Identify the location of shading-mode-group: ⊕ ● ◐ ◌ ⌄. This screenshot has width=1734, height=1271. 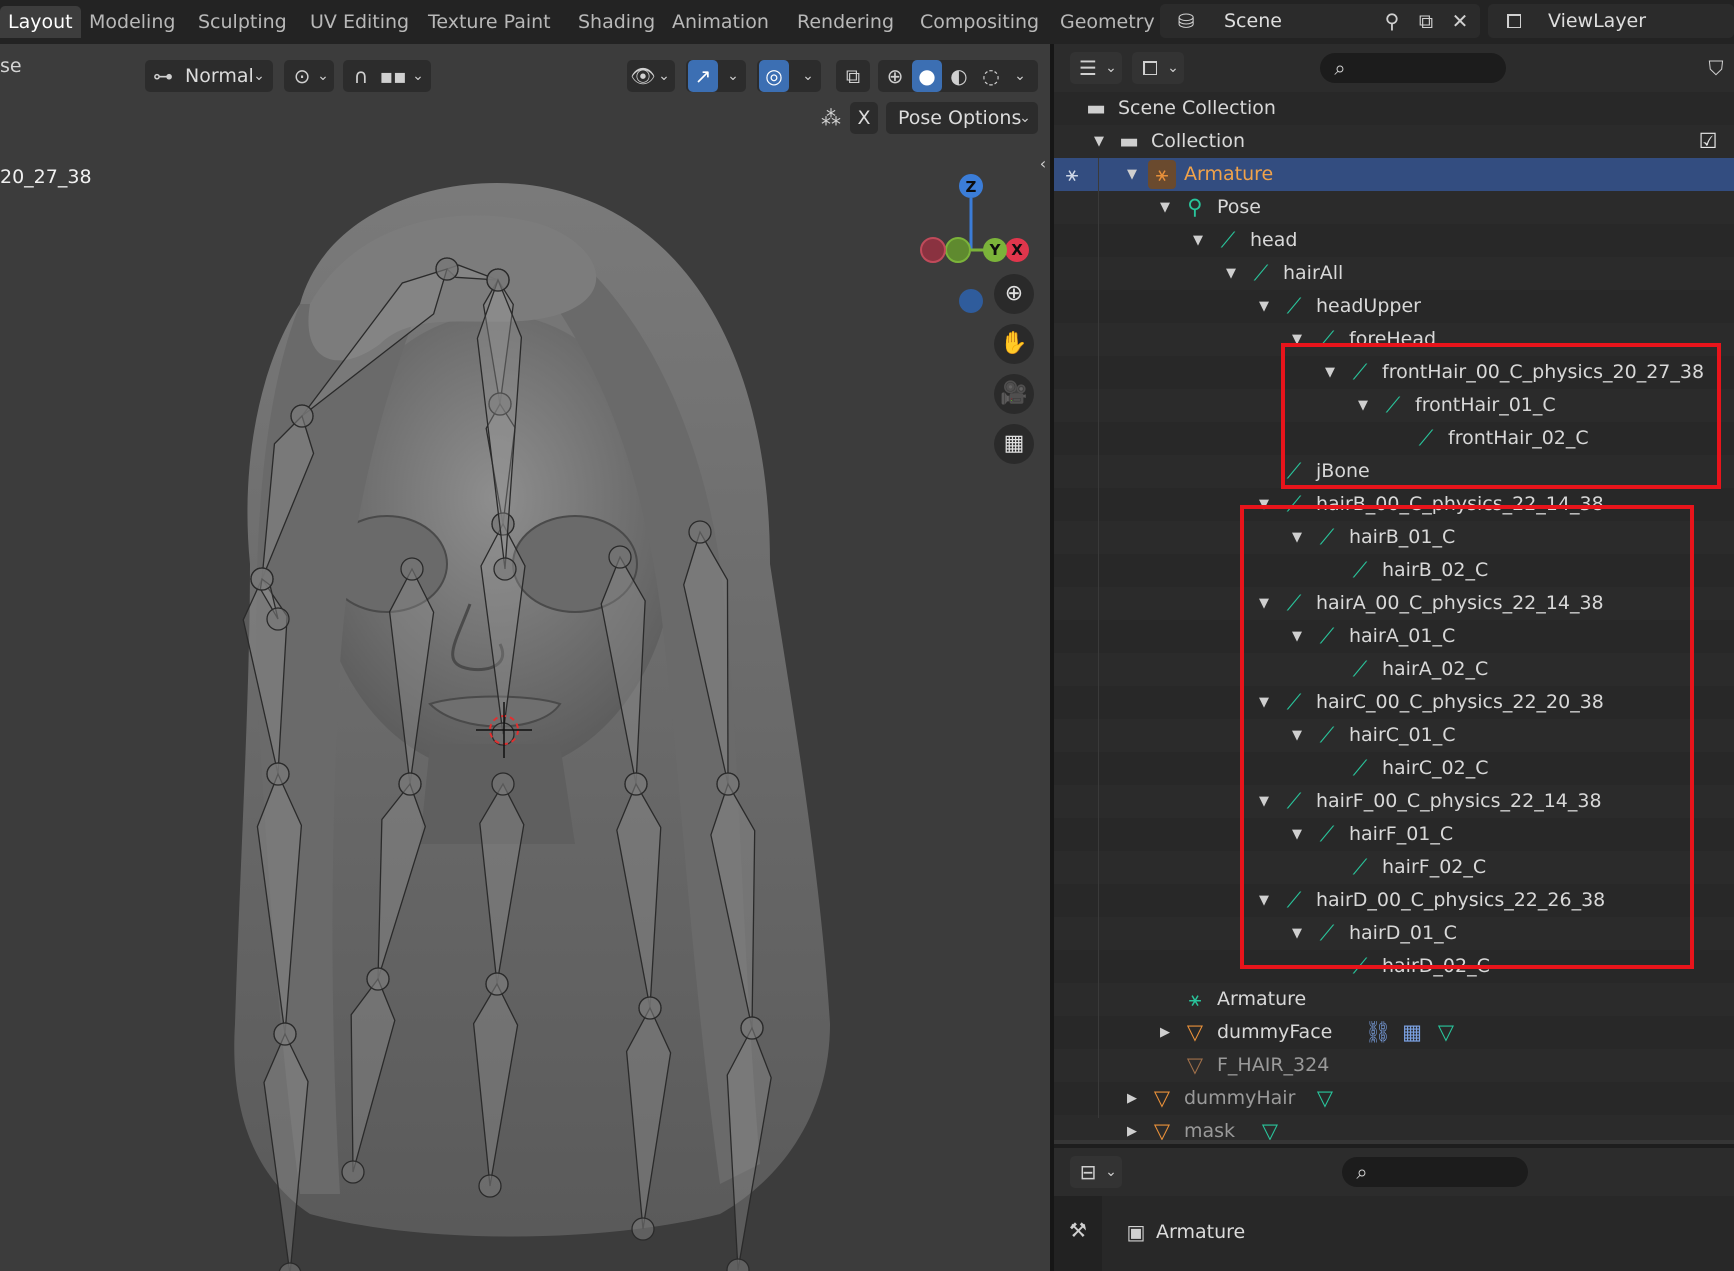
(958, 76).